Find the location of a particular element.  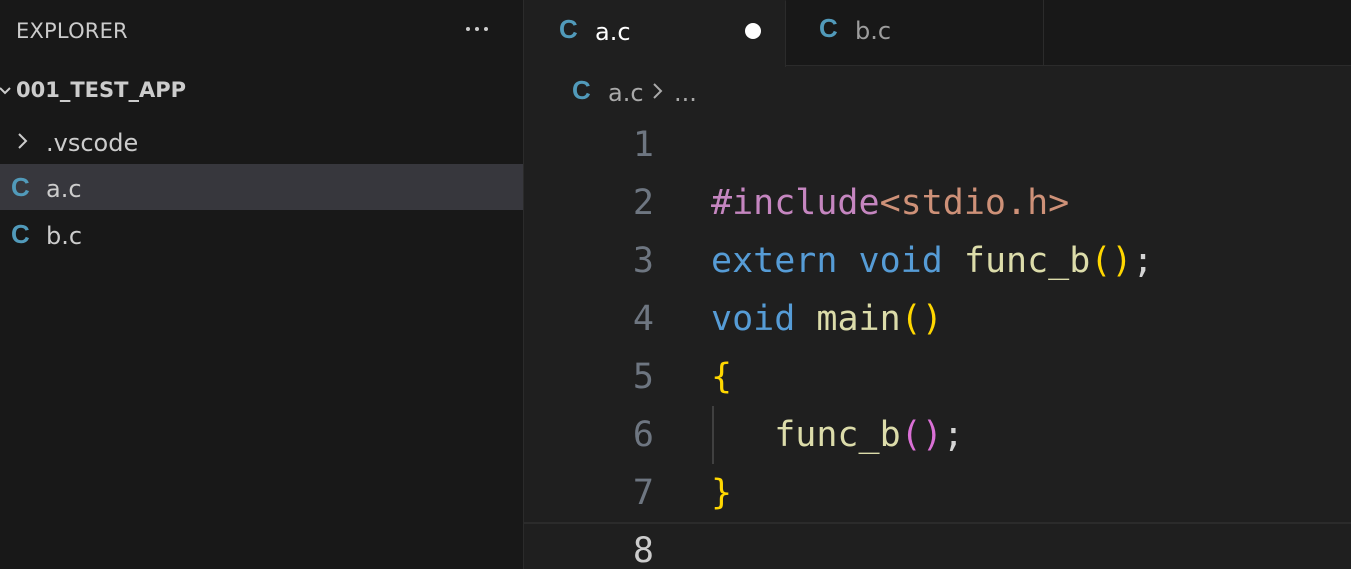

code-line: 6 func_b(); is located at coordinates (937, 435).